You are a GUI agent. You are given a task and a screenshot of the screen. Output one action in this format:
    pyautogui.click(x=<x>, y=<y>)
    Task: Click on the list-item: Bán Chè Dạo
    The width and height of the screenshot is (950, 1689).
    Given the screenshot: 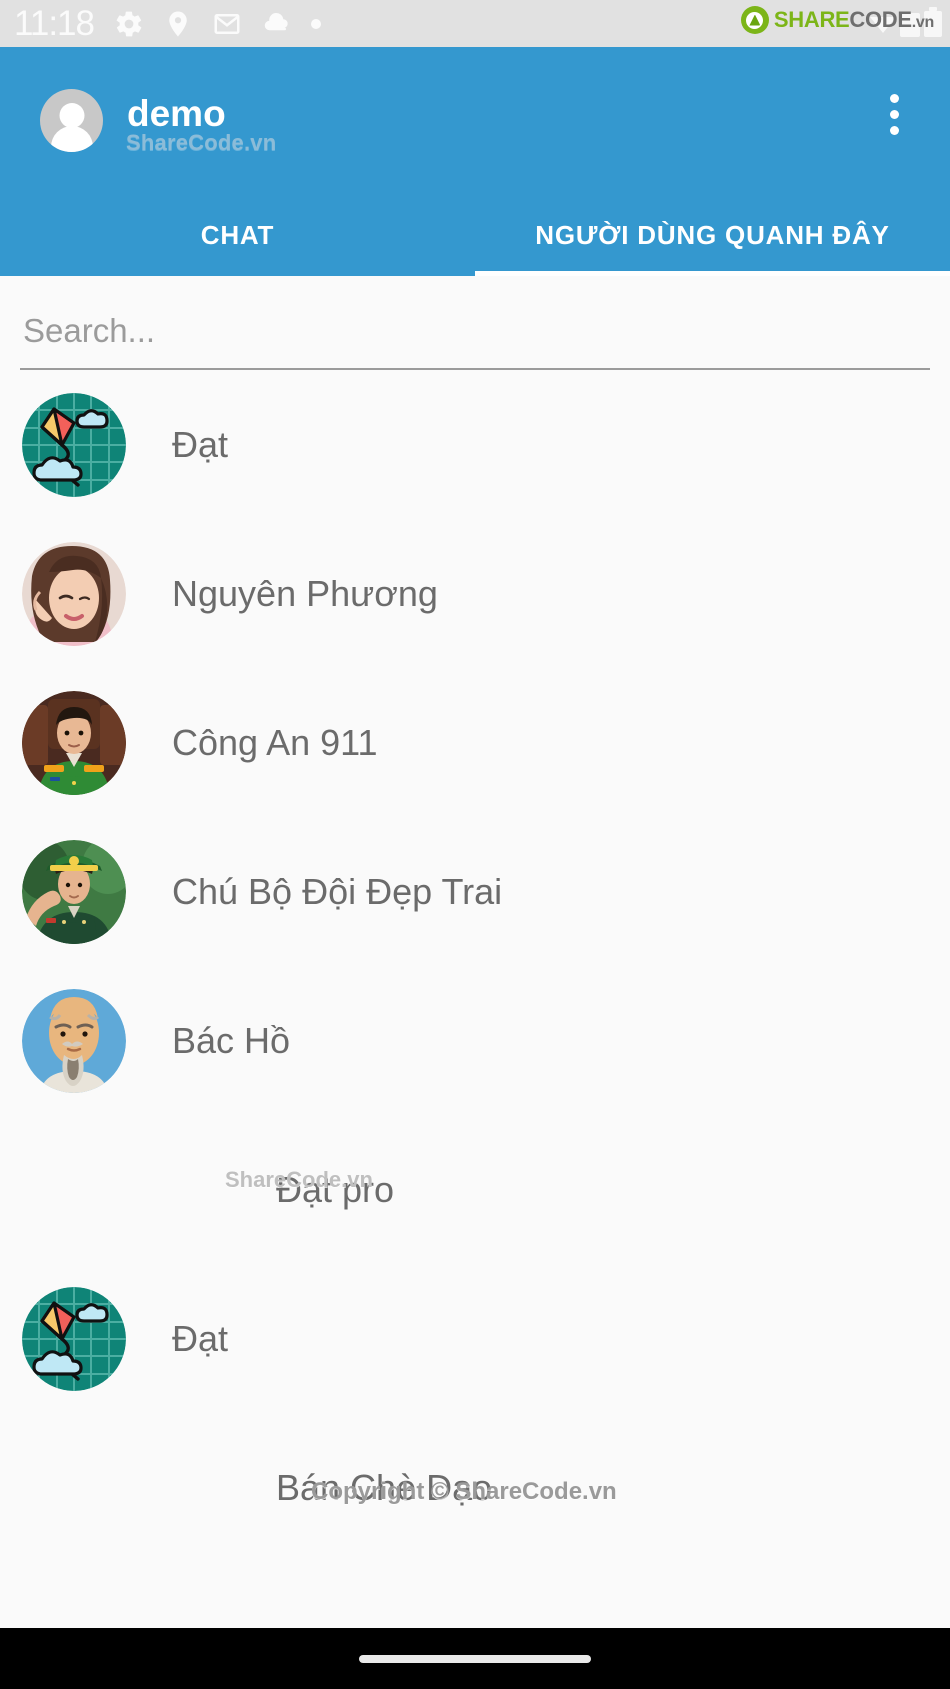 What is the action you would take?
    pyautogui.click(x=475, y=1487)
    